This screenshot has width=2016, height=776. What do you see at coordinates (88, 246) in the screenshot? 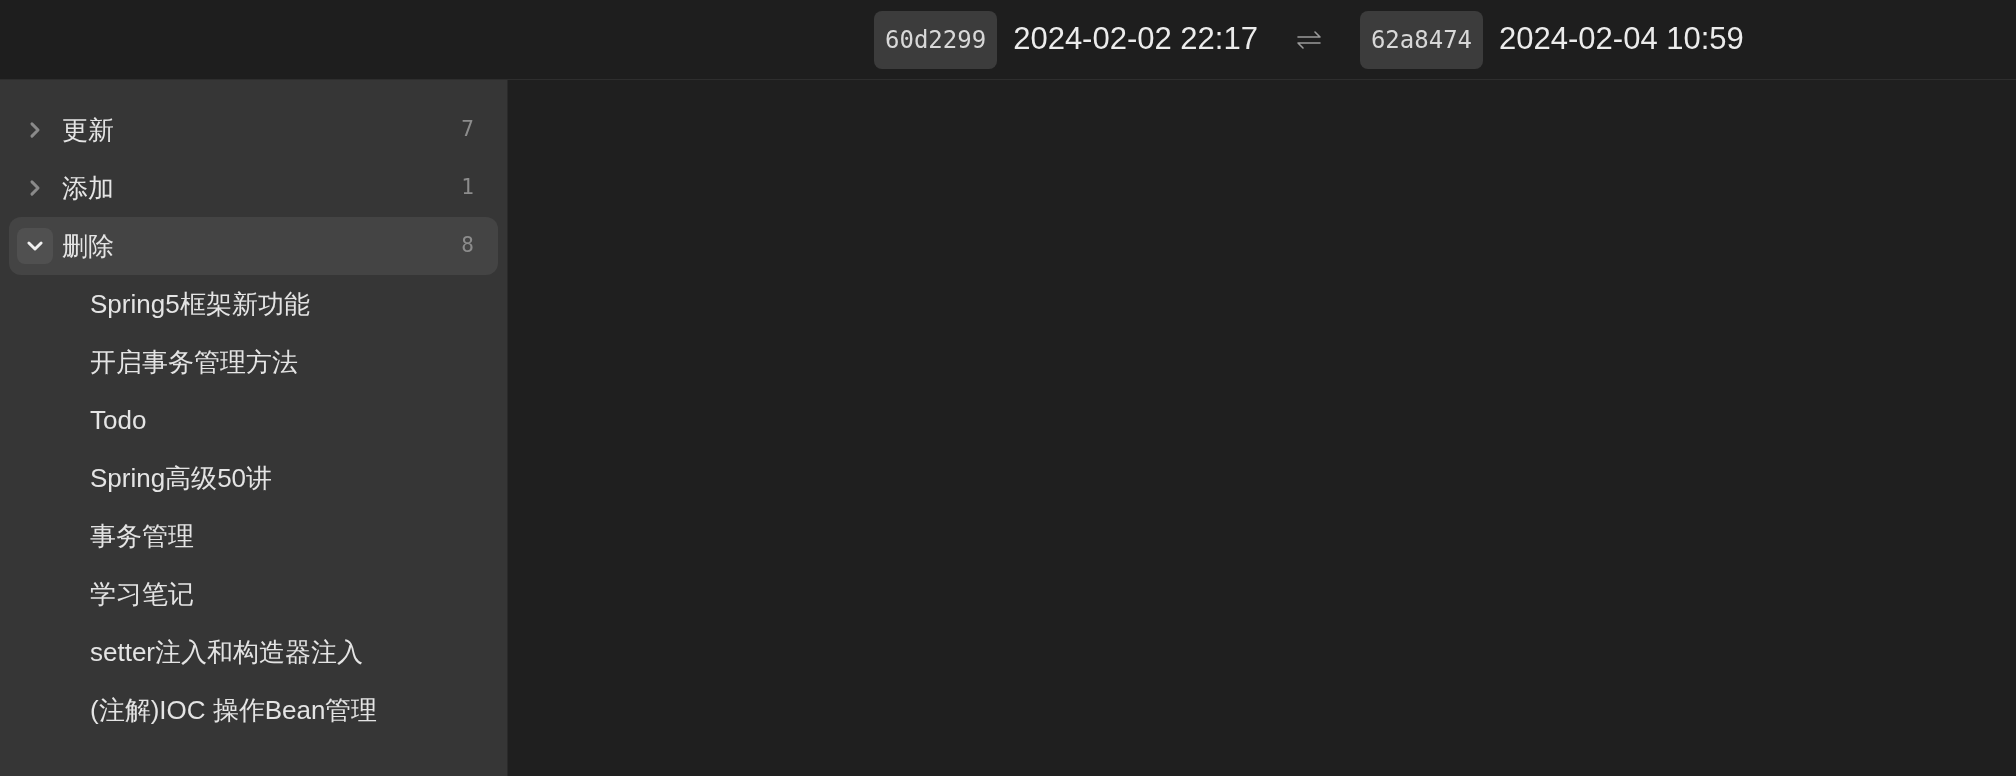
I see `group-label: 删除` at bounding box center [88, 246].